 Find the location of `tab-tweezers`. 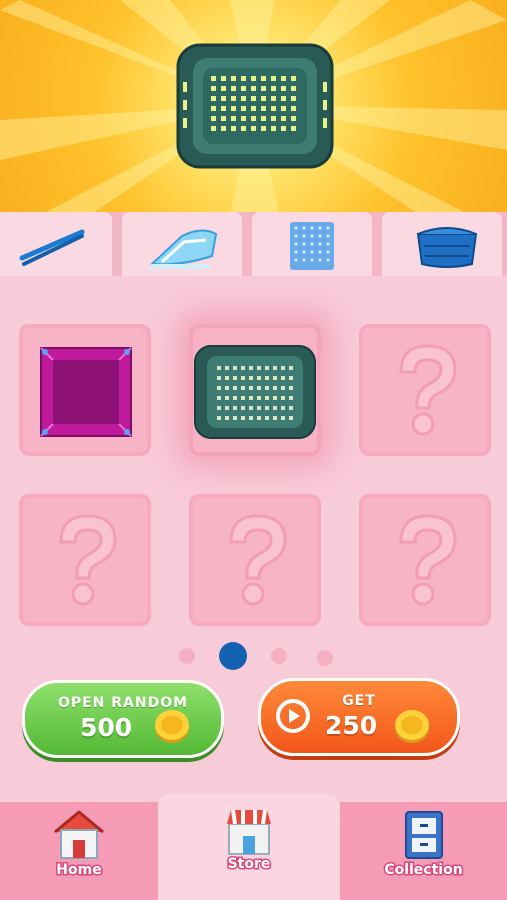

tab-tweezers is located at coordinates (56, 244).